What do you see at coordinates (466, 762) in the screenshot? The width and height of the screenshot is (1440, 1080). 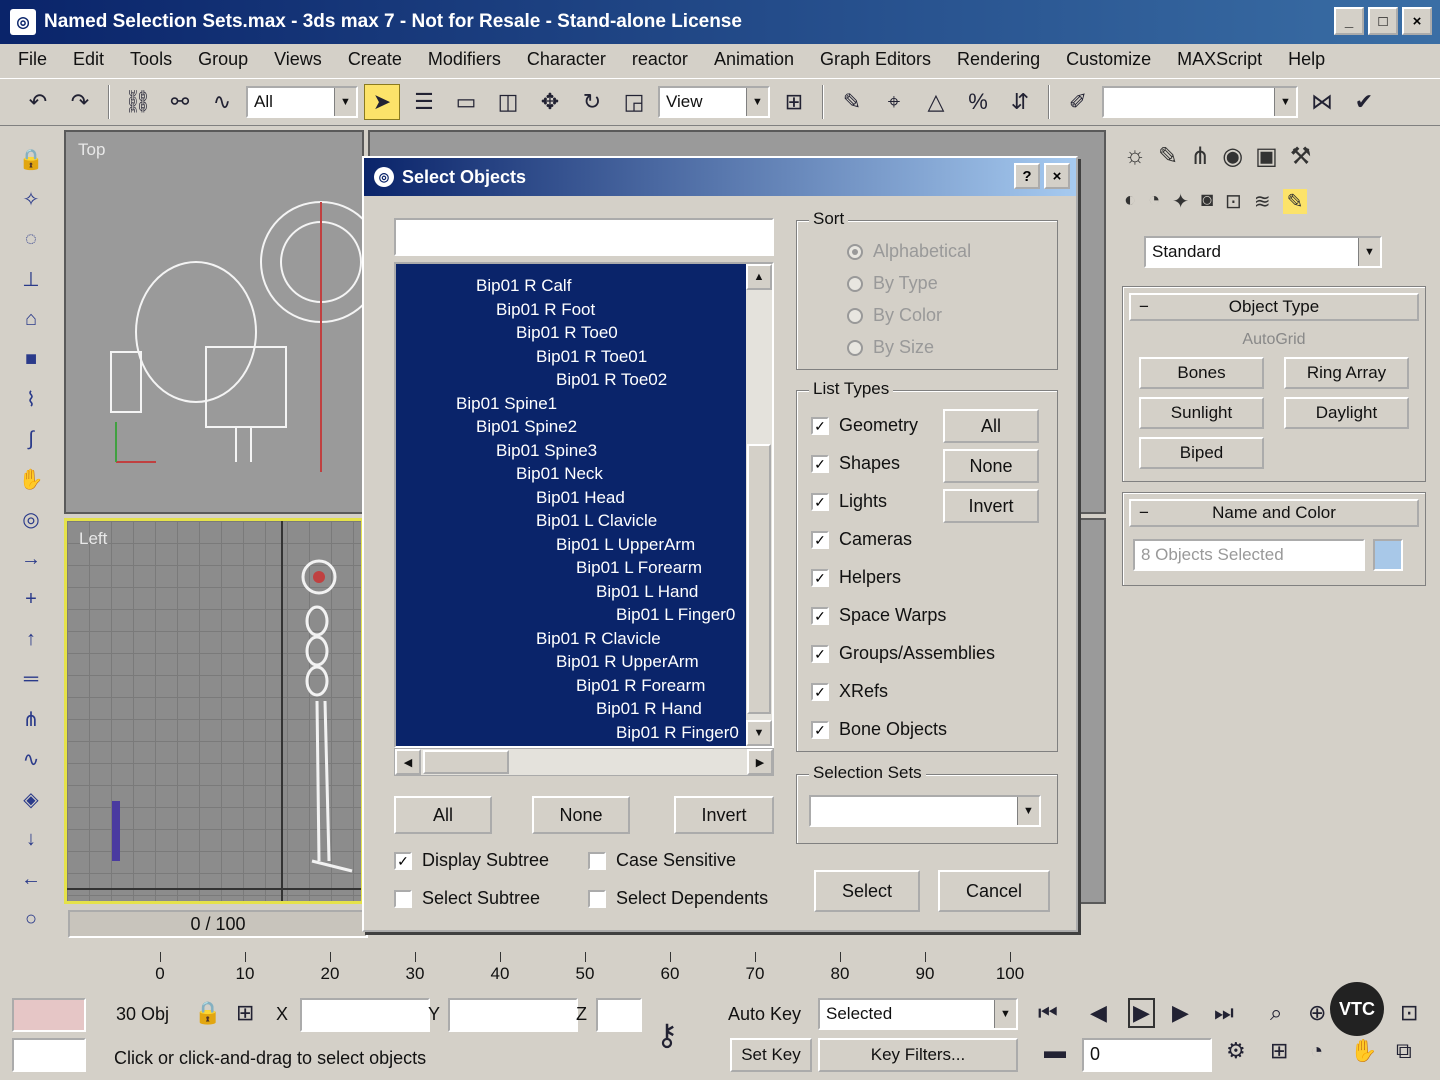 I see `scroll-thumb` at bounding box center [466, 762].